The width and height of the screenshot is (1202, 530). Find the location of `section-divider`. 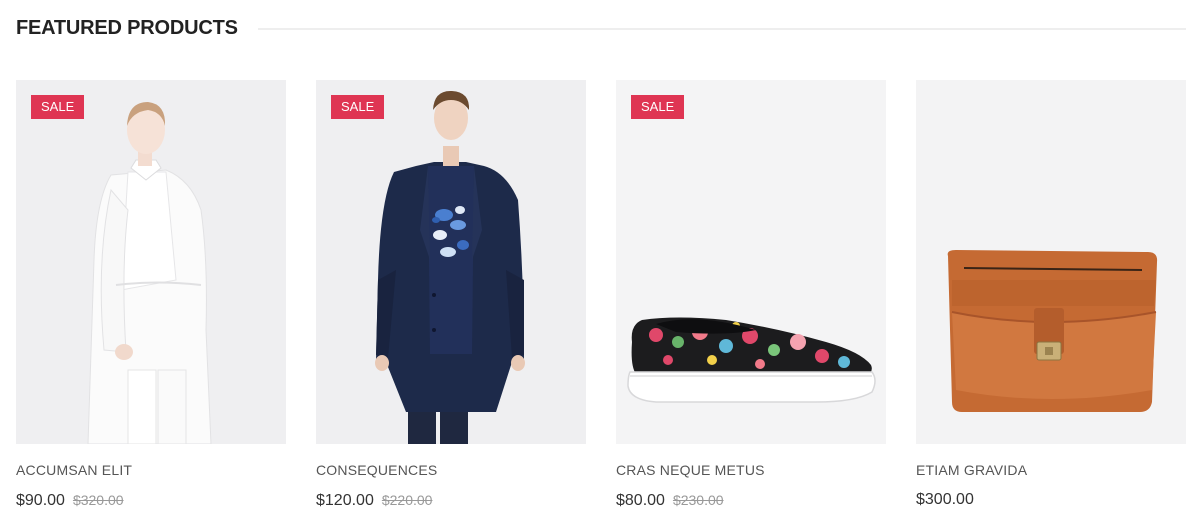

section-divider is located at coordinates (721, 29).